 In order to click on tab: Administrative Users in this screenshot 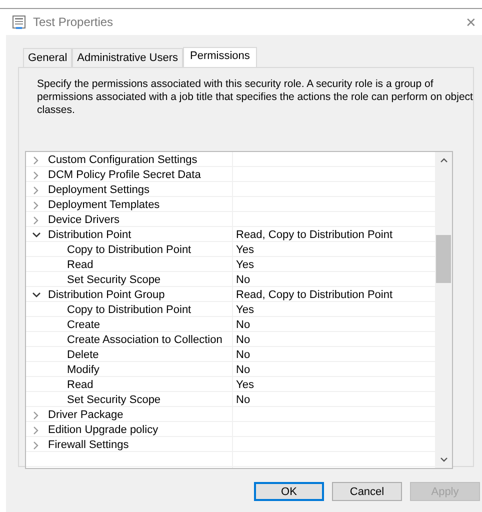, I will do `click(127, 57)`.